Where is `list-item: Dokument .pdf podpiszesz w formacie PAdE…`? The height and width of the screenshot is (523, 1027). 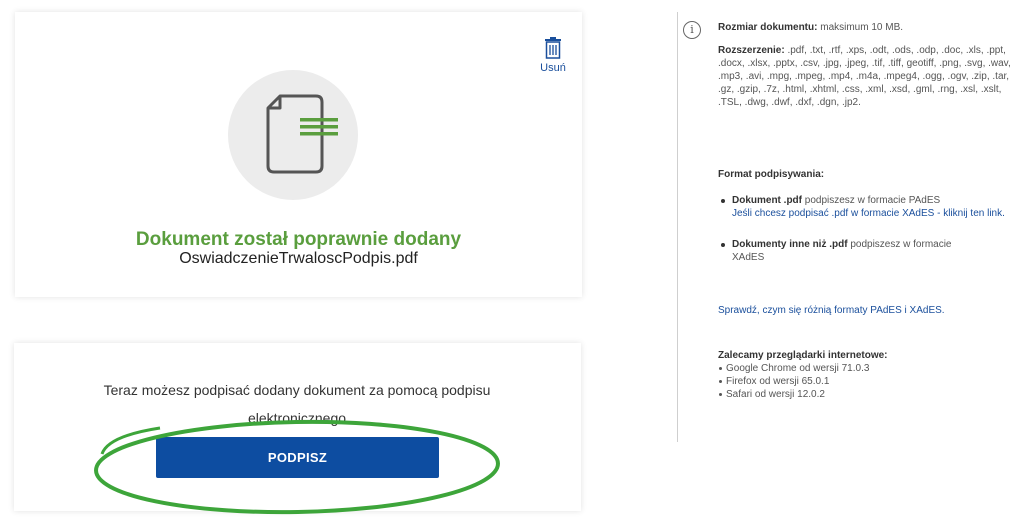 list-item: Dokument .pdf podpiszesz w formacie PAdE… is located at coordinates (870, 207).